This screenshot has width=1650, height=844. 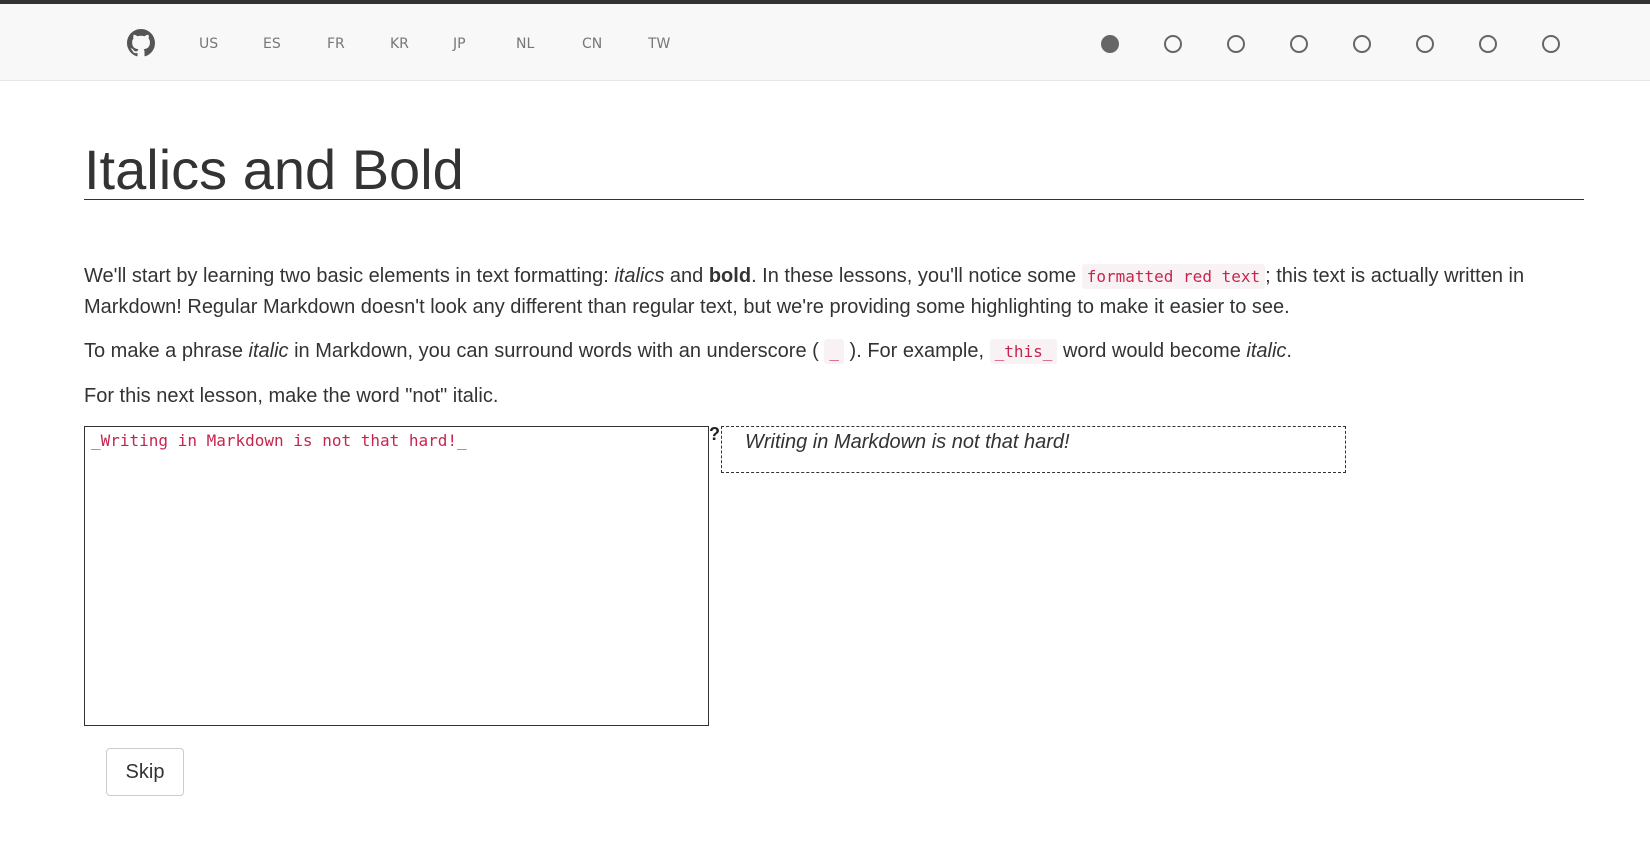 What do you see at coordinates (274, 169) in the screenshot?
I see `page-title: Italics and Bold` at bounding box center [274, 169].